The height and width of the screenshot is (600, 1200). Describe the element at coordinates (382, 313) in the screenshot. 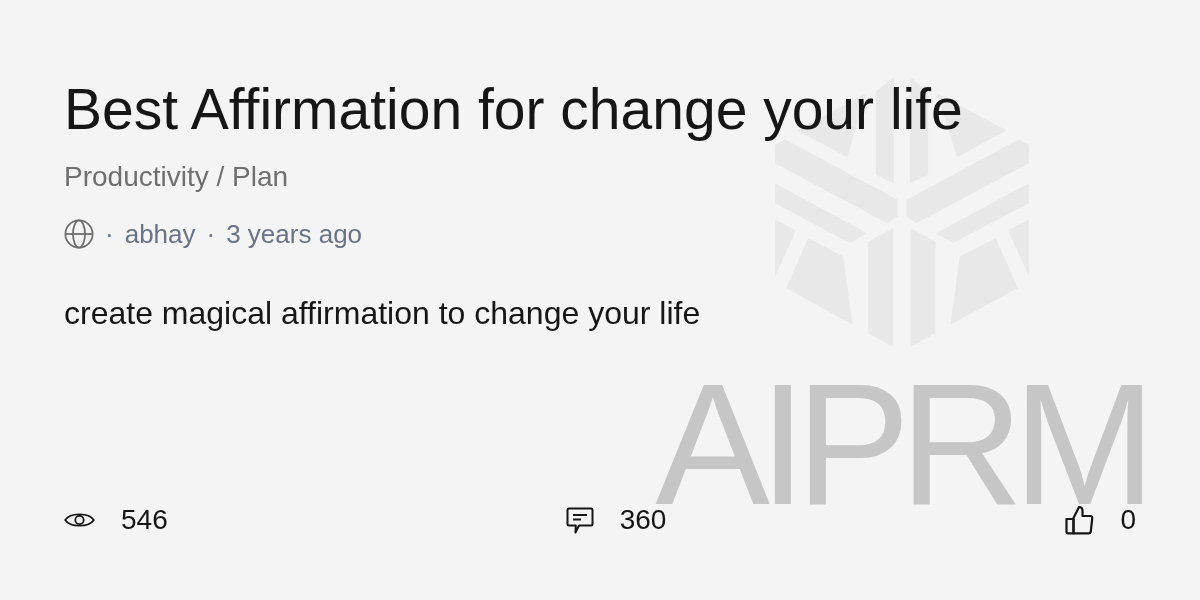

I see `prompt-description: create magical affirmation to change your life` at that location.